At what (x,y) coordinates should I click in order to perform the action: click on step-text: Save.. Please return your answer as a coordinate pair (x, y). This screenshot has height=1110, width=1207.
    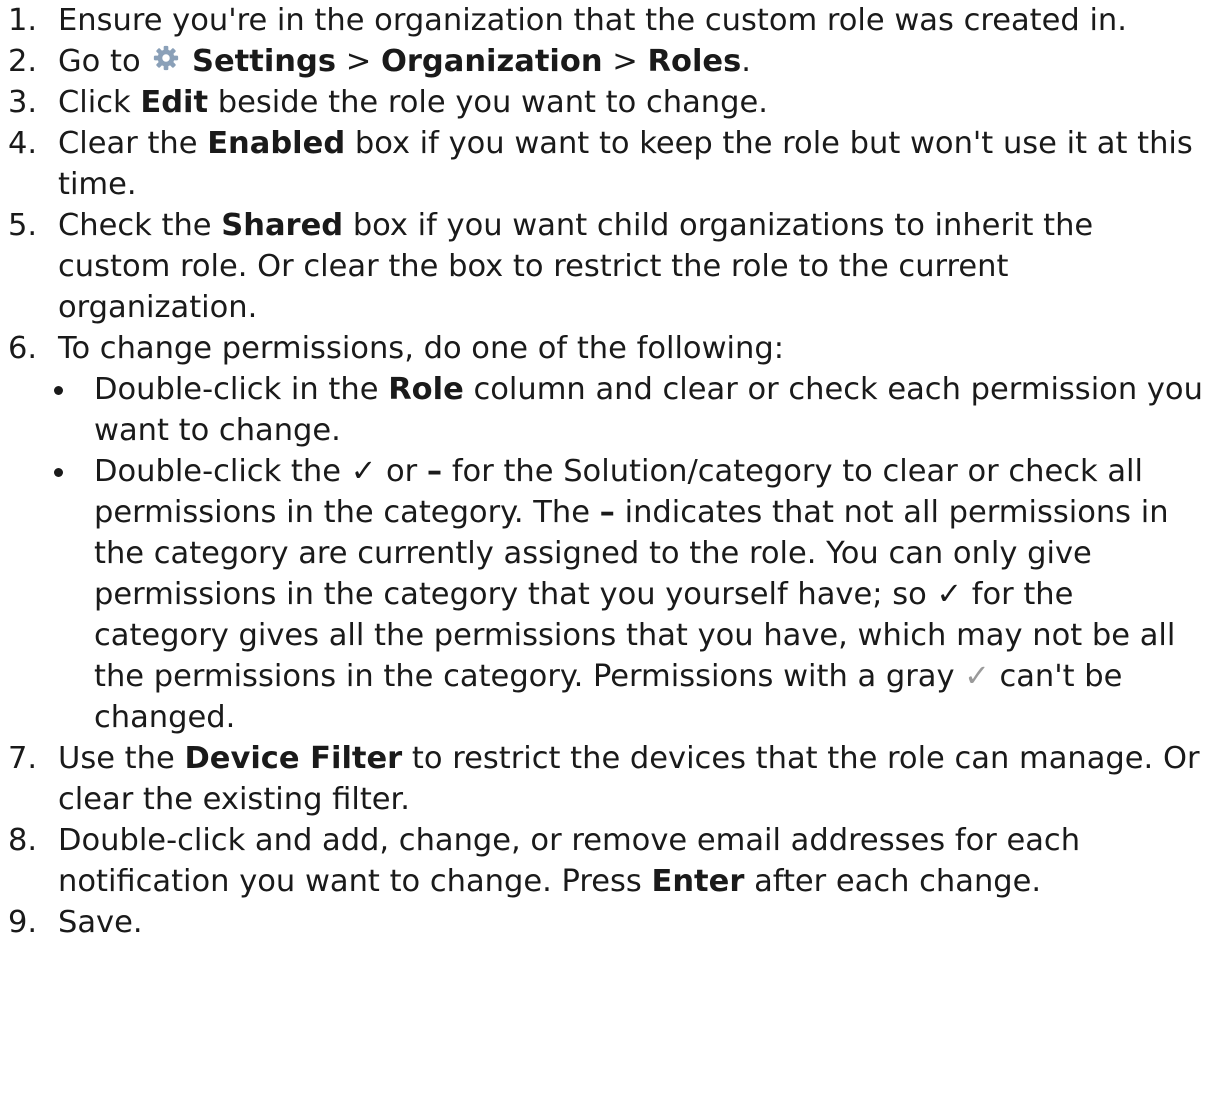
    Looking at the image, I should click on (100, 922).